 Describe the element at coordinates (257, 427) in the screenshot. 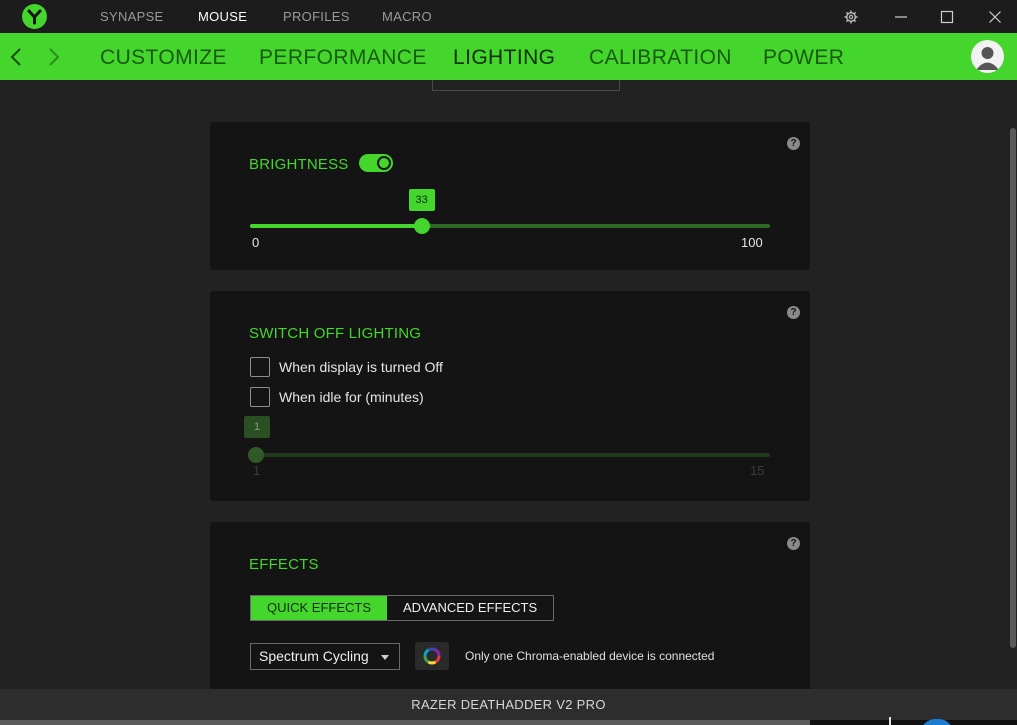

I see `idle-value-bubble: 1` at that location.